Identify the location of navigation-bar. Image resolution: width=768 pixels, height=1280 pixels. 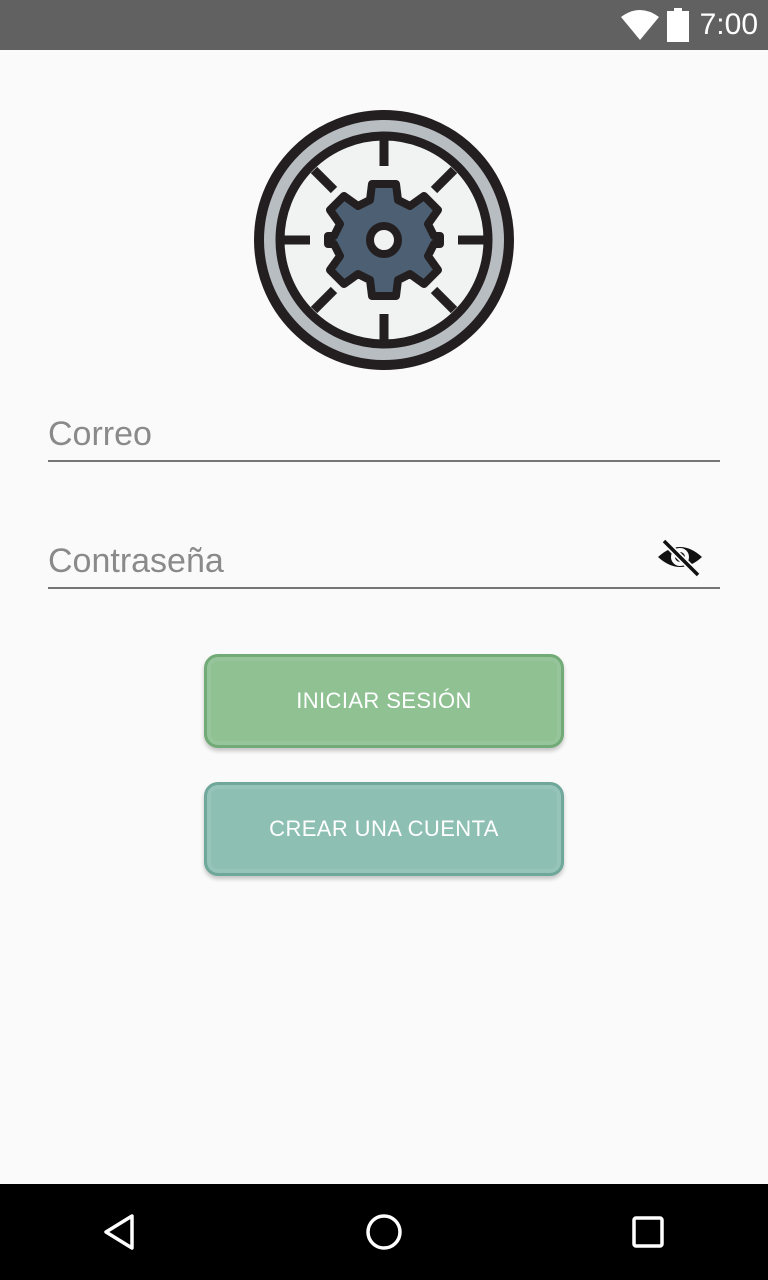
(384, 1232).